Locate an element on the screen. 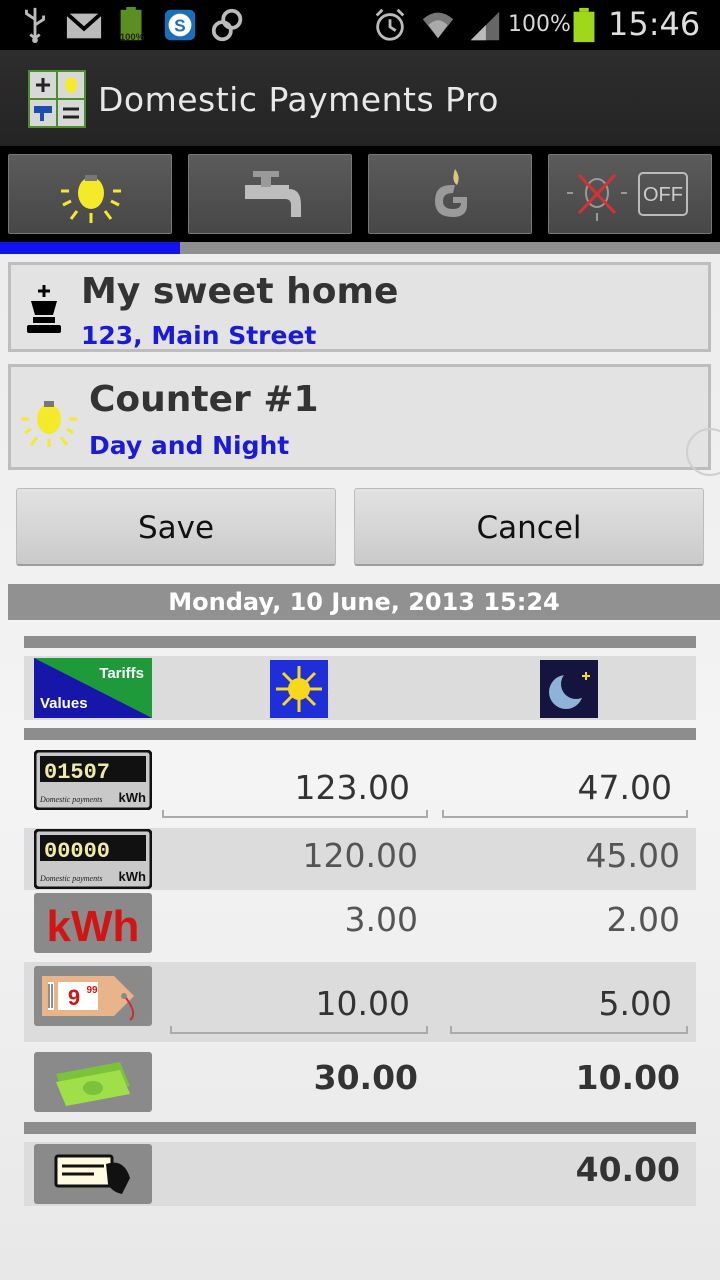 This screenshot has width=720, height=1280. battery-percent: 100% is located at coordinates (539, 24).